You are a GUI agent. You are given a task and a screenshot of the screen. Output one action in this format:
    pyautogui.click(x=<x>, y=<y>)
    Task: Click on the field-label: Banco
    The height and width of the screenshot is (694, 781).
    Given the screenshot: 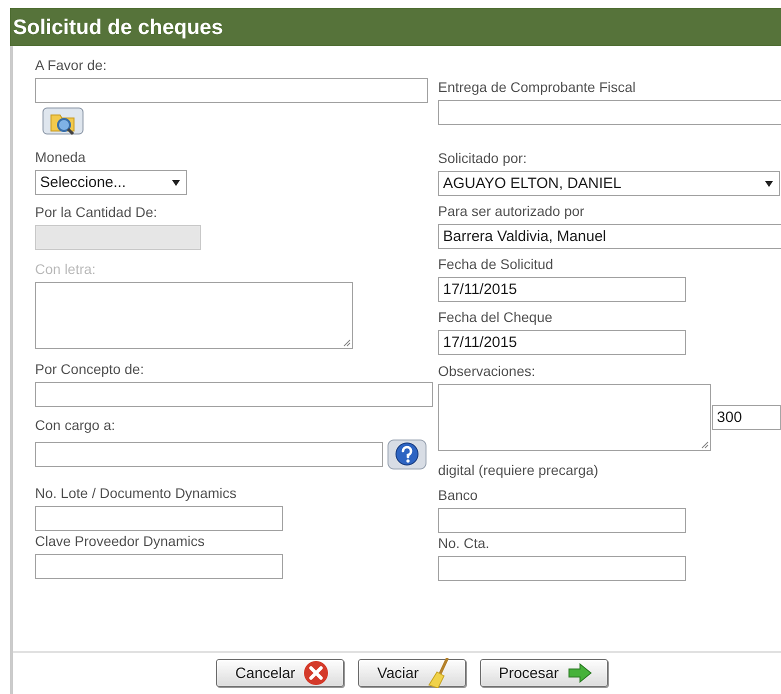 What is the action you would take?
    pyautogui.click(x=458, y=495)
    